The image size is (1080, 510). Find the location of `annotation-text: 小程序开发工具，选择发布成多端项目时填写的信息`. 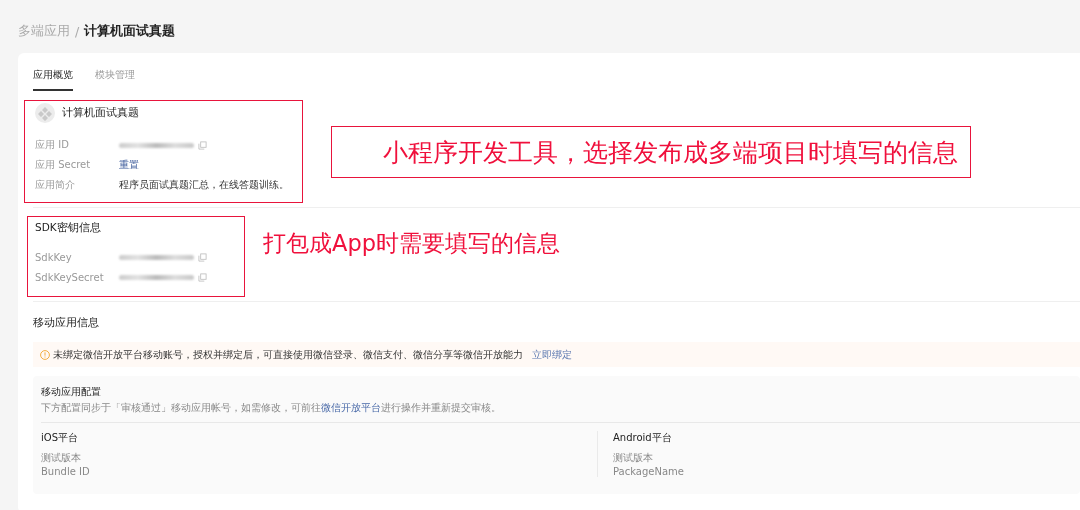

annotation-text: 小程序开发工具，选择发布成多端项目时填写的信息 is located at coordinates (670, 152).